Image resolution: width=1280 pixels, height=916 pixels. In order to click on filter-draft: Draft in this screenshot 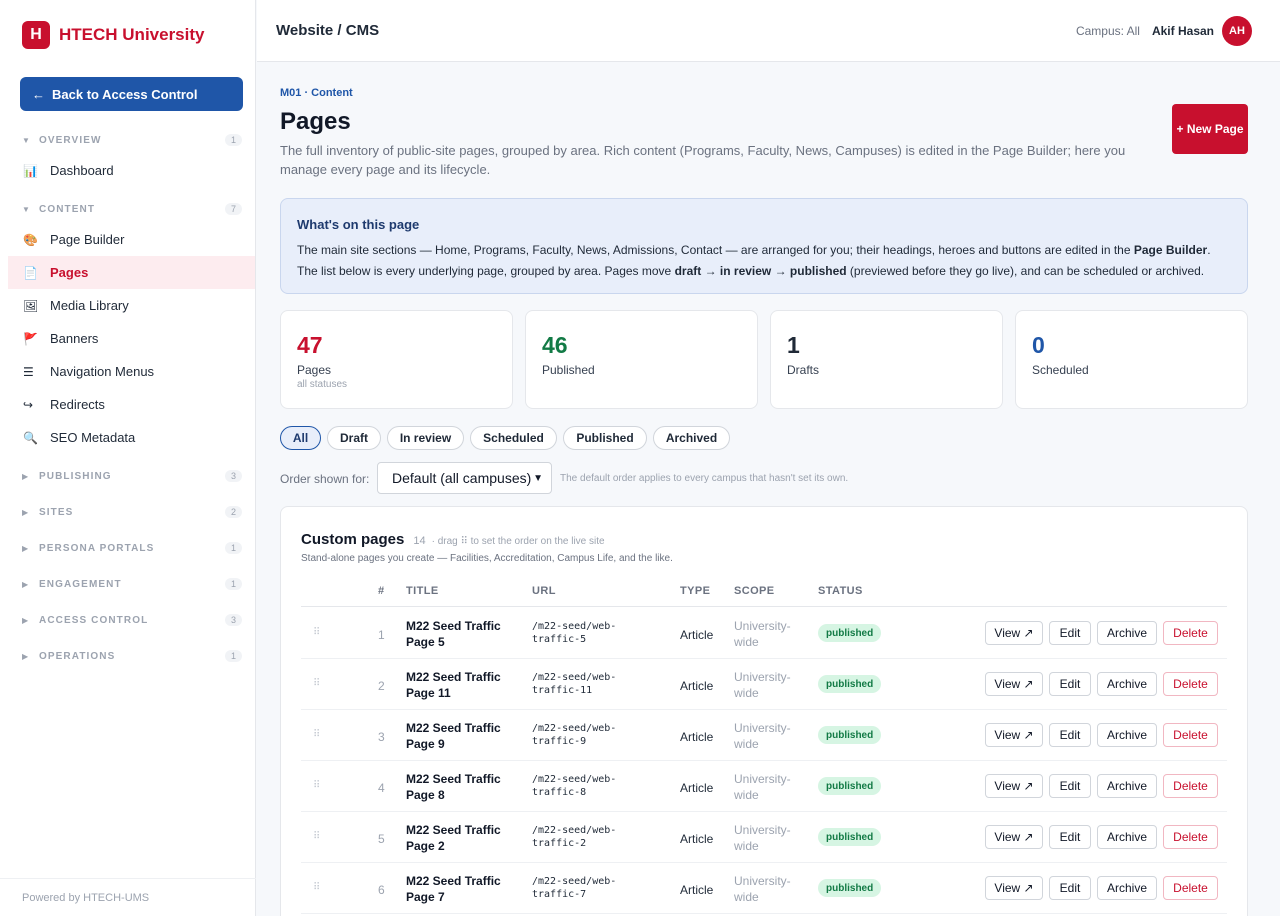, I will do `click(354, 438)`.